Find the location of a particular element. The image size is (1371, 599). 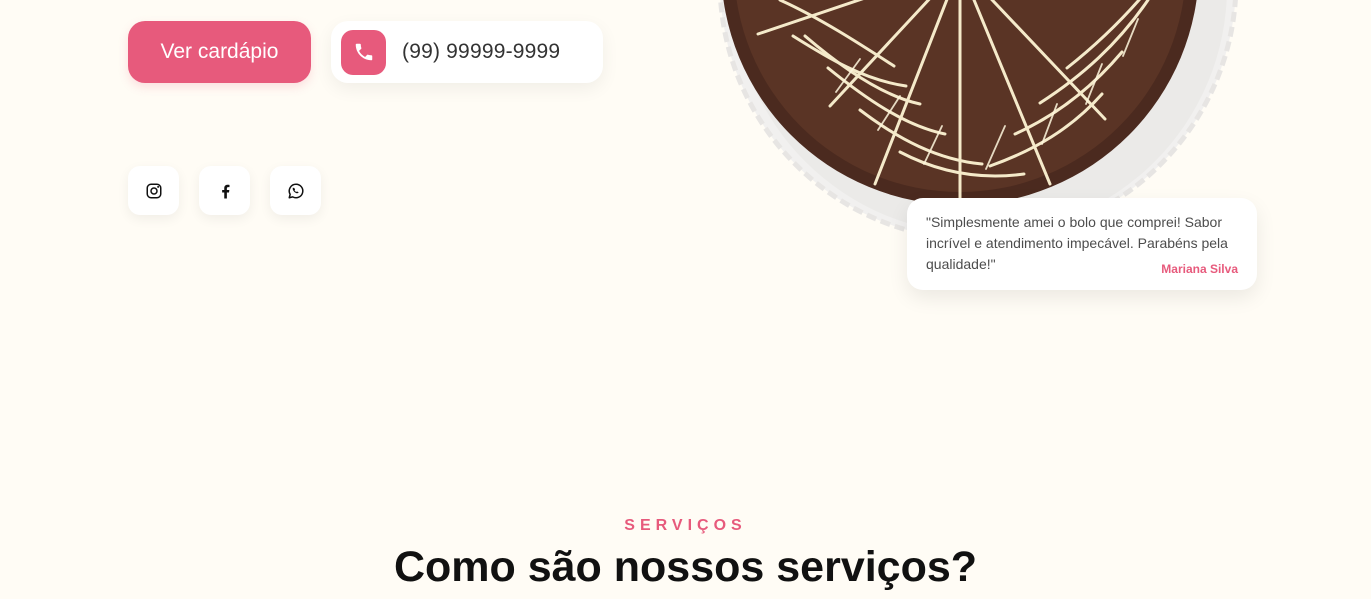

testimonial-author: Mariana Silva is located at coordinates (1199, 269).